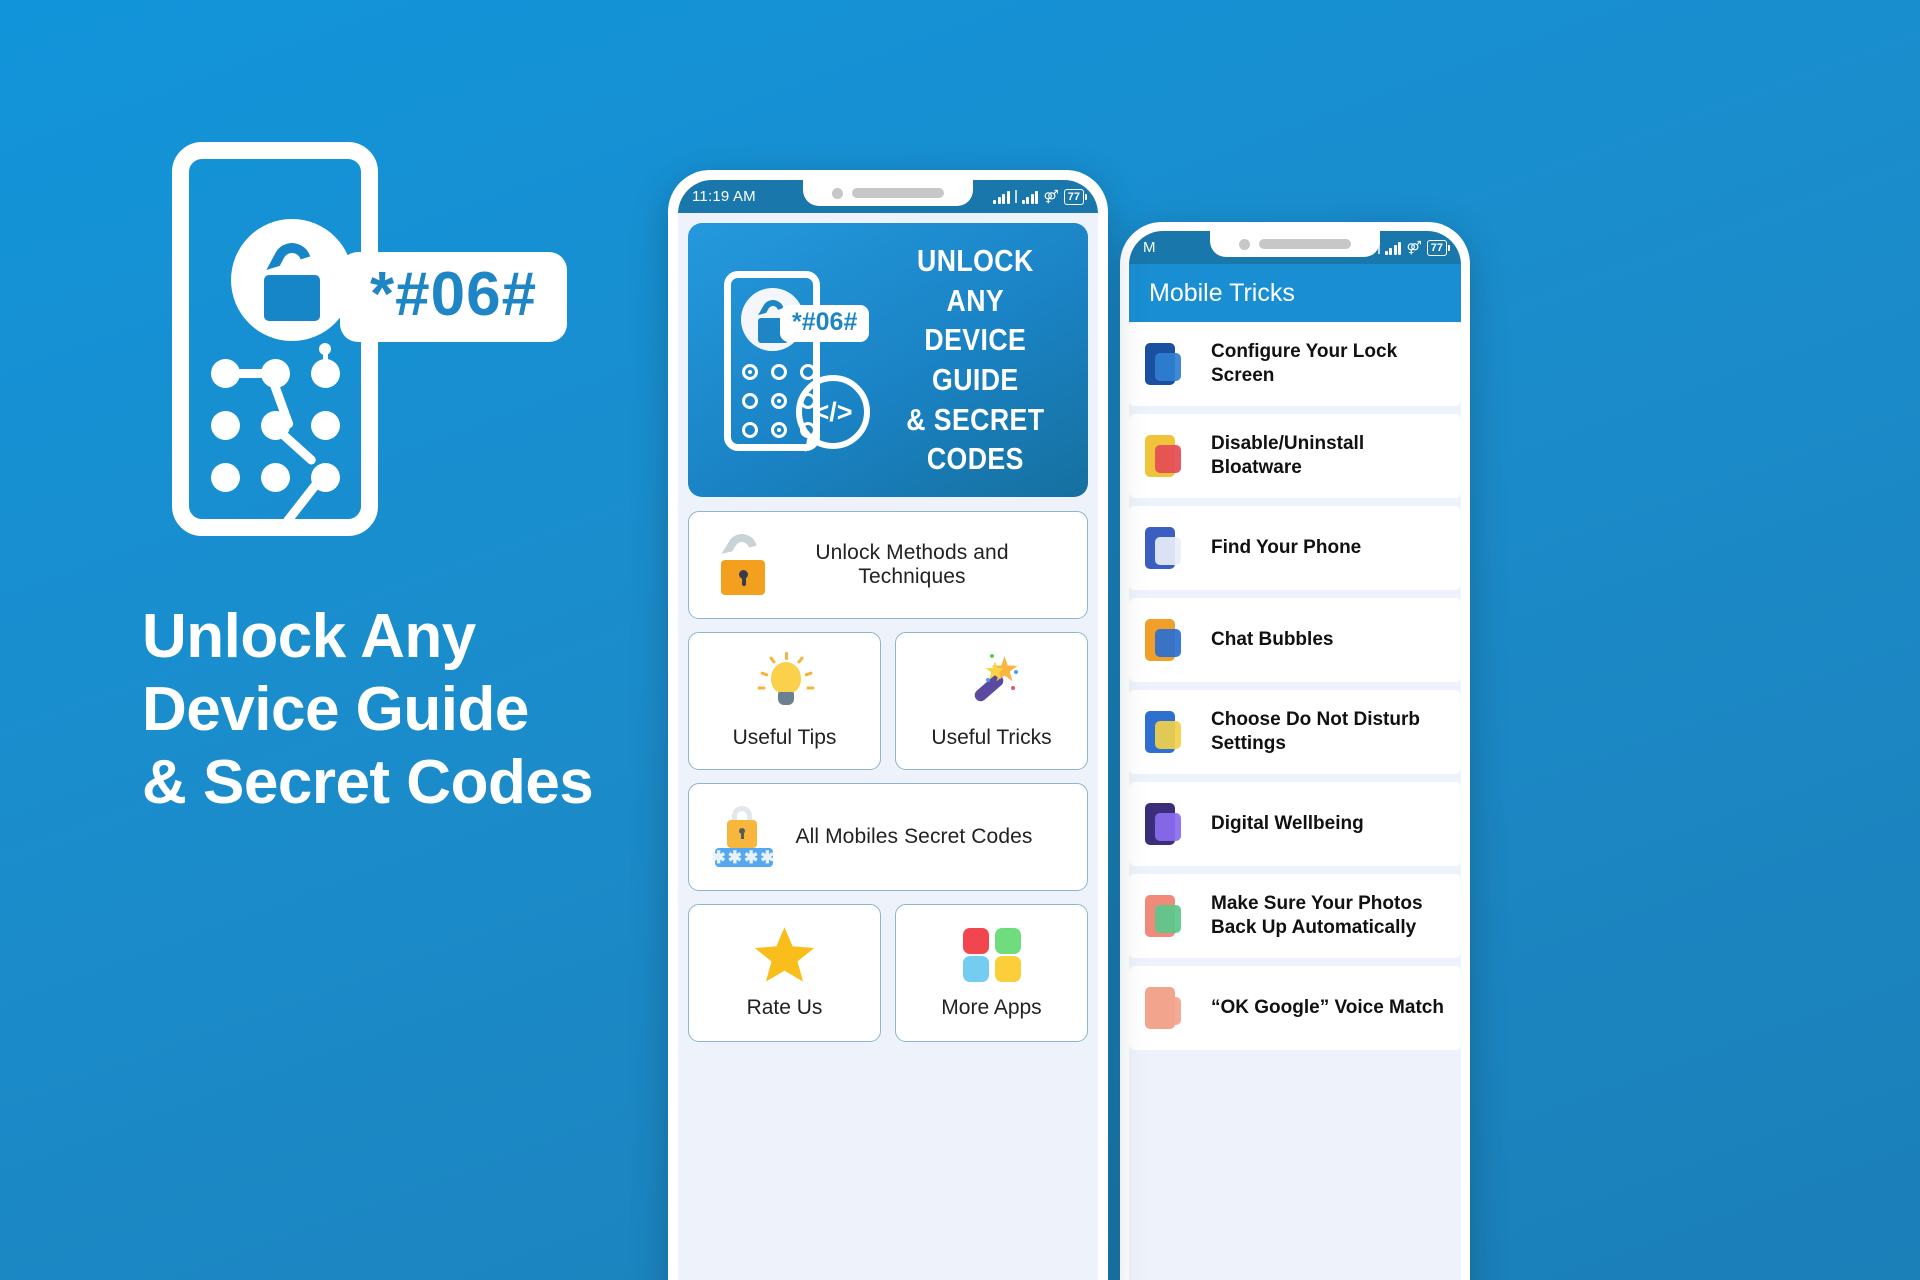 The height and width of the screenshot is (1280, 1920). I want to click on back-phone-notch, so click(1295, 244).